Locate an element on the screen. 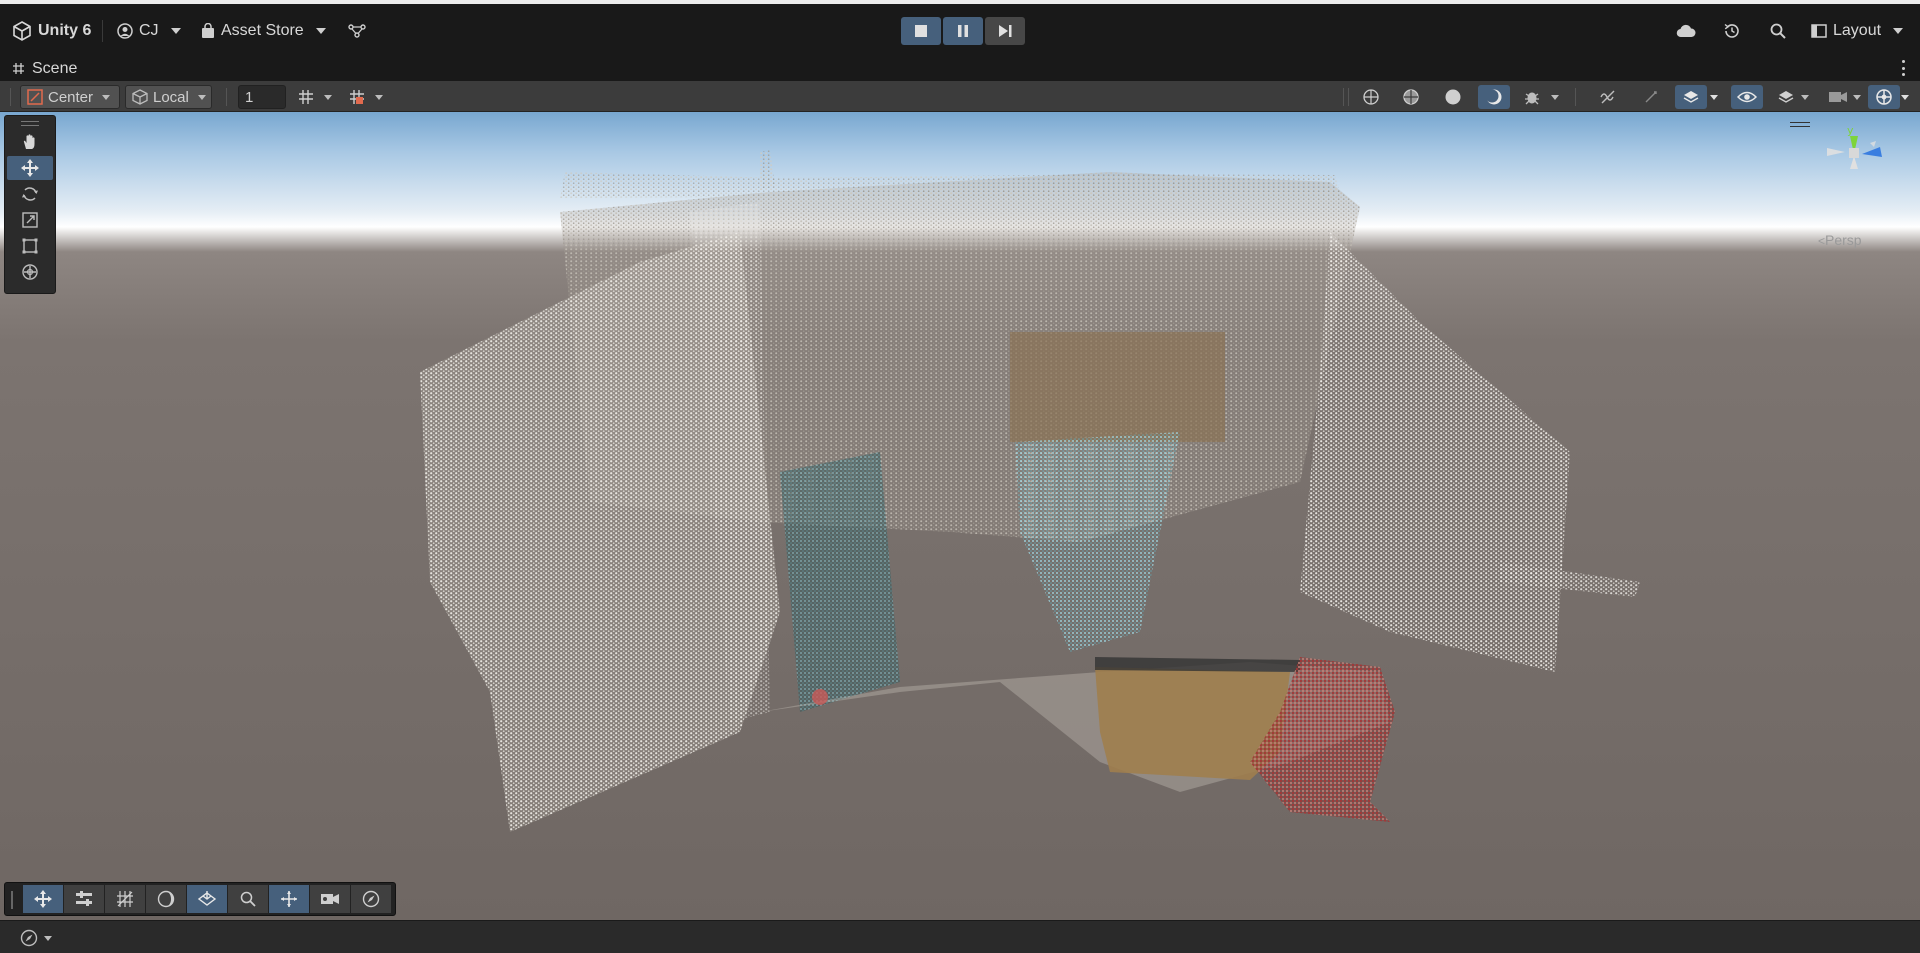 The image size is (1920, 953). navigation-mode-dropdown is located at coordinates (42, 938).